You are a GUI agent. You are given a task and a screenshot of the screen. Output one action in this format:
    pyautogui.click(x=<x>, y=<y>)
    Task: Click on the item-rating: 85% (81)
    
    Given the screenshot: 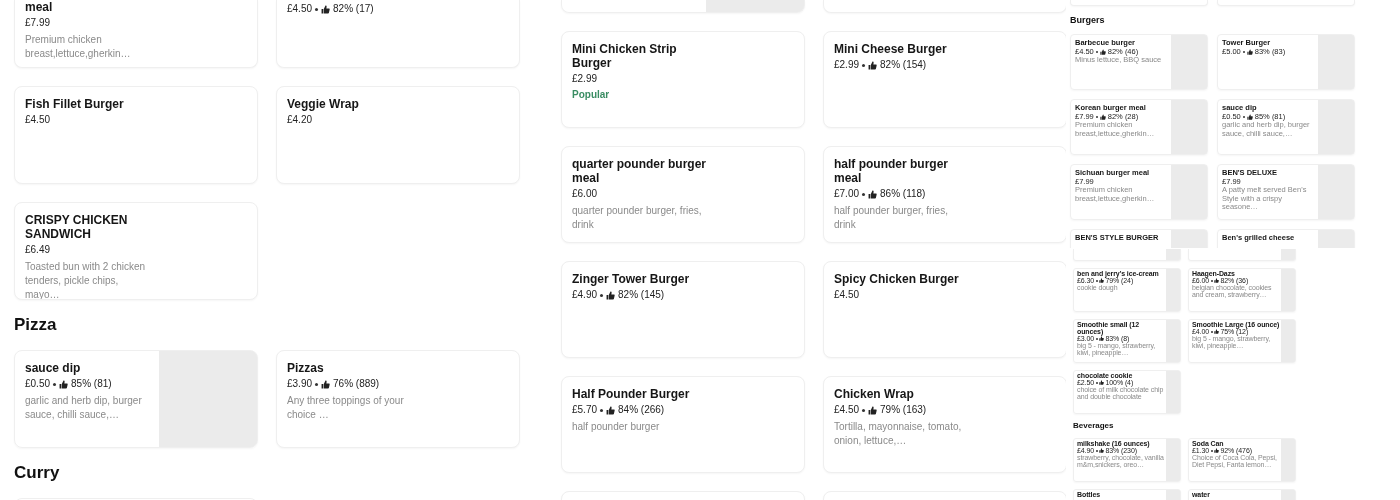 What is the action you would take?
    pyautogui.click(x=91, y=384)
    